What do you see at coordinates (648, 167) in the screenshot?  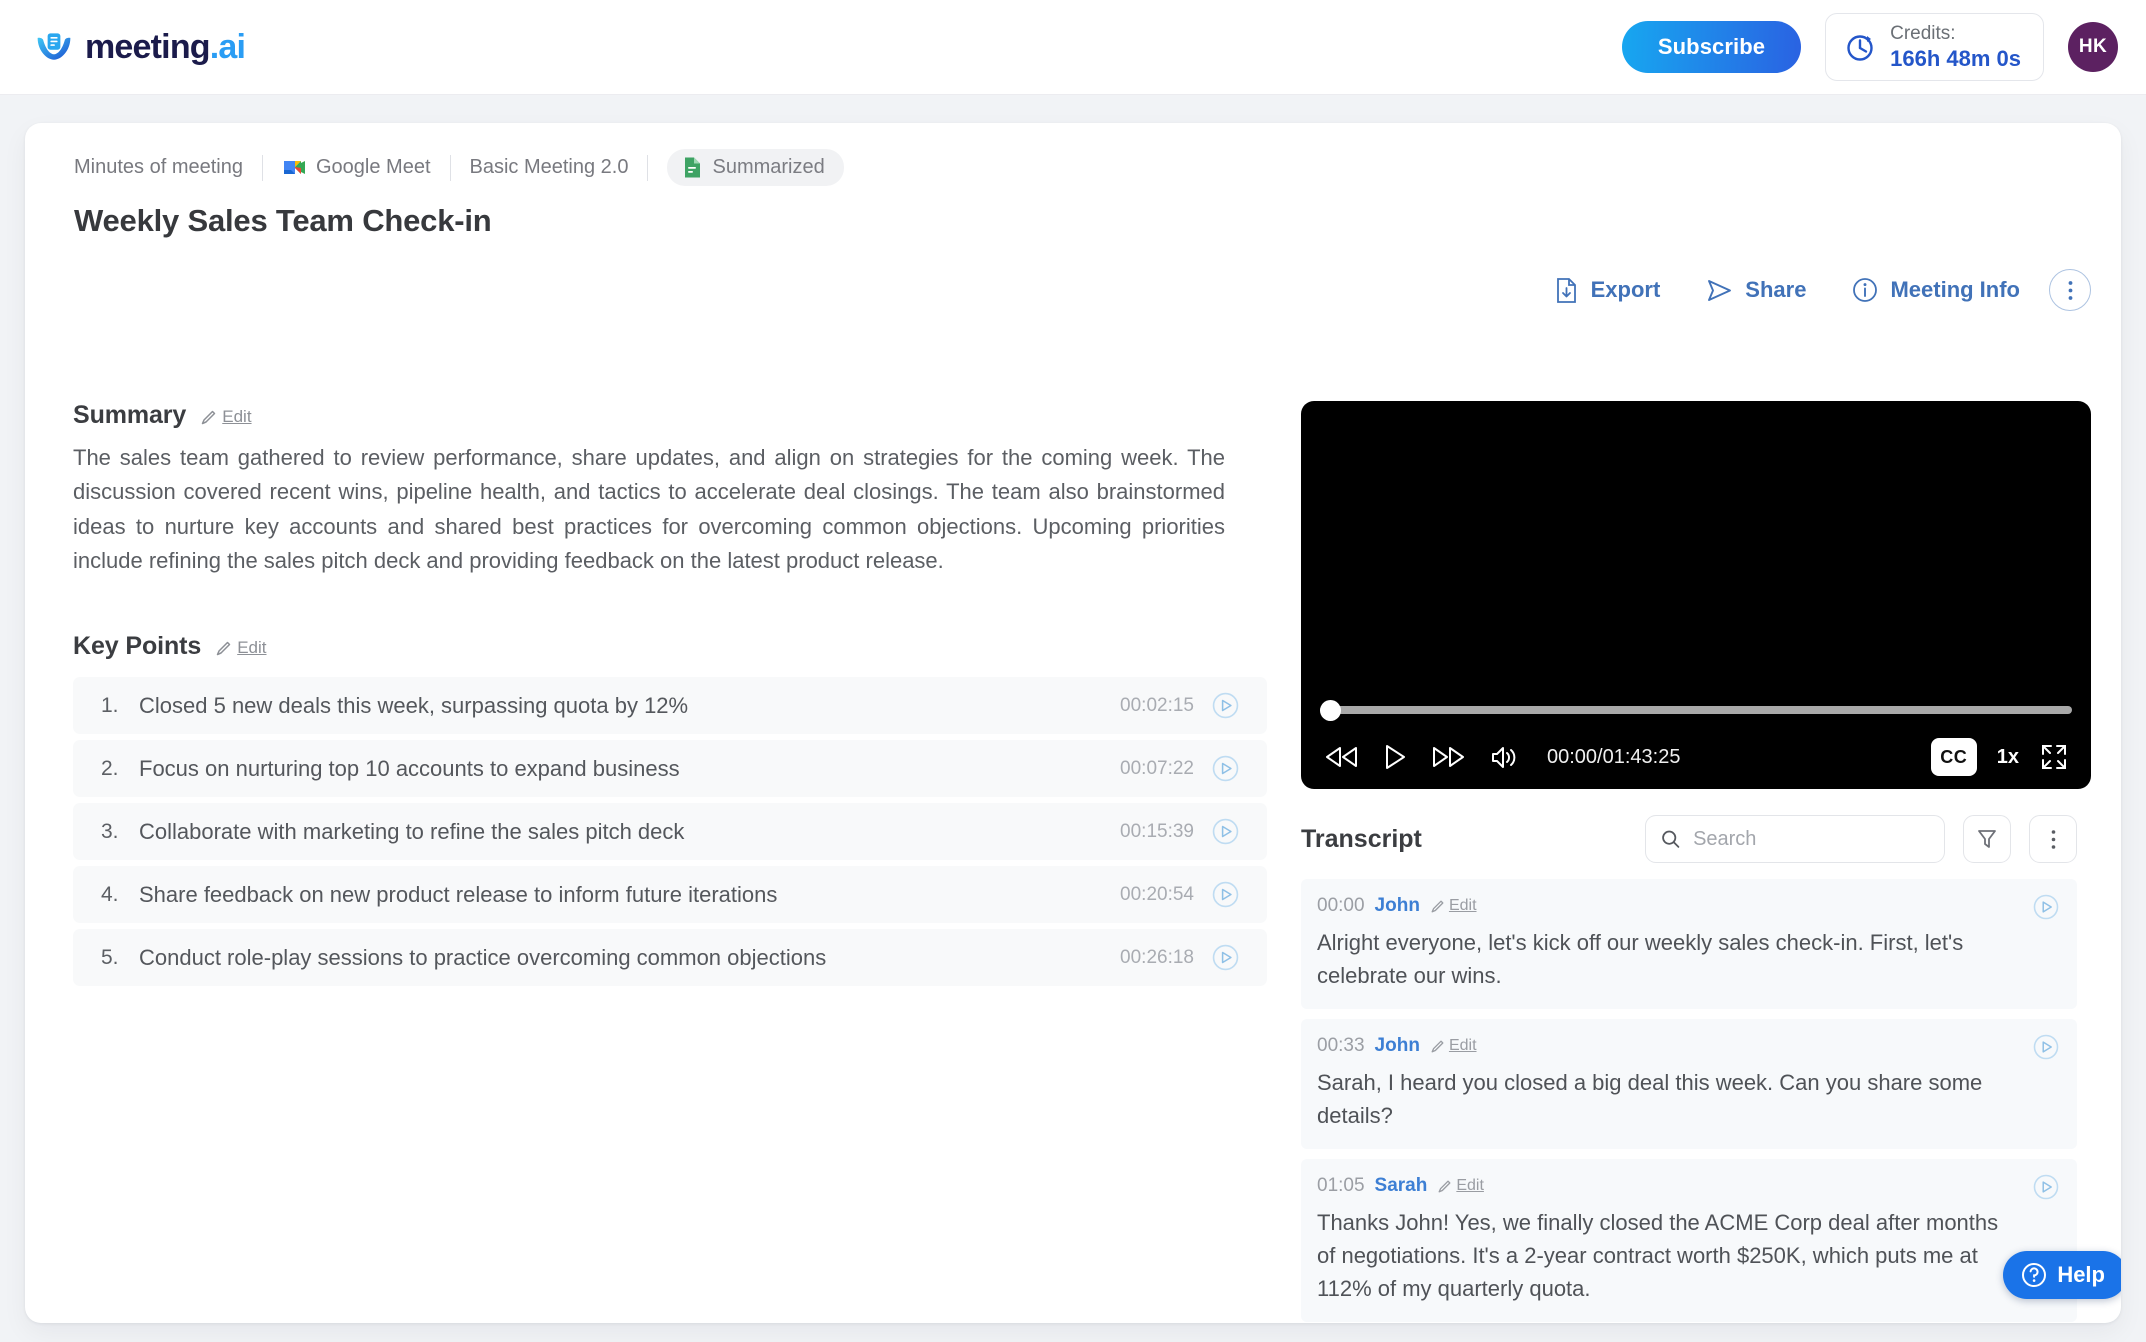 I see `breadcrumb-divider` at bounding box center [648, 167].